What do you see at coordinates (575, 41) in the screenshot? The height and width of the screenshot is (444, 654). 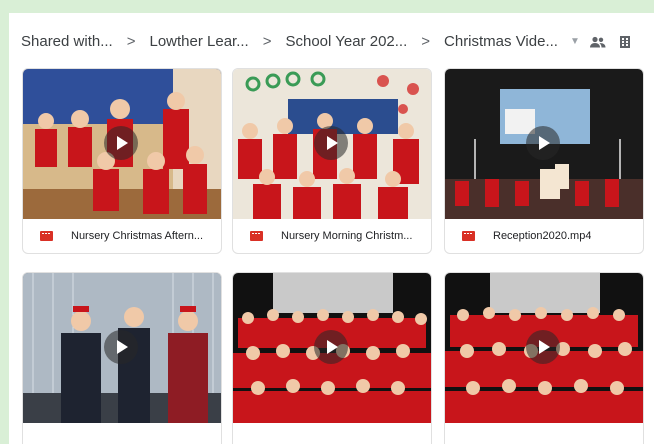 I see `dropdown-caret-icon: ▼` at bounding box center [575, 41].